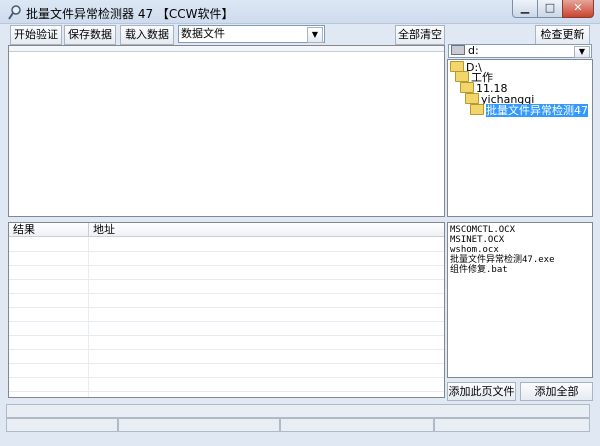  I want to click on list-item: 批量文件异常检测47.exe, so click(502, 260).